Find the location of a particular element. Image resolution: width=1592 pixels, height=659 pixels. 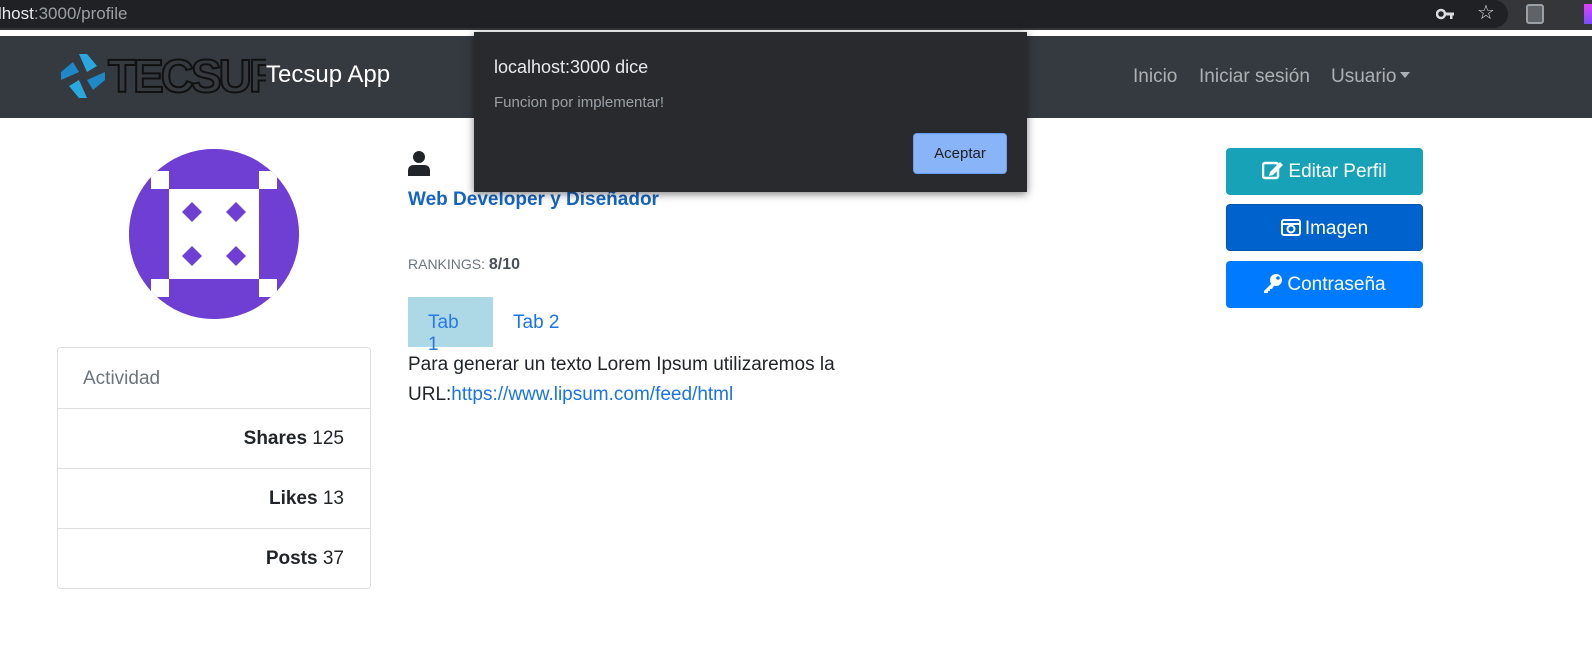

nav-usuario-dropdown: Usuario is located at coordinates (1371, 77).